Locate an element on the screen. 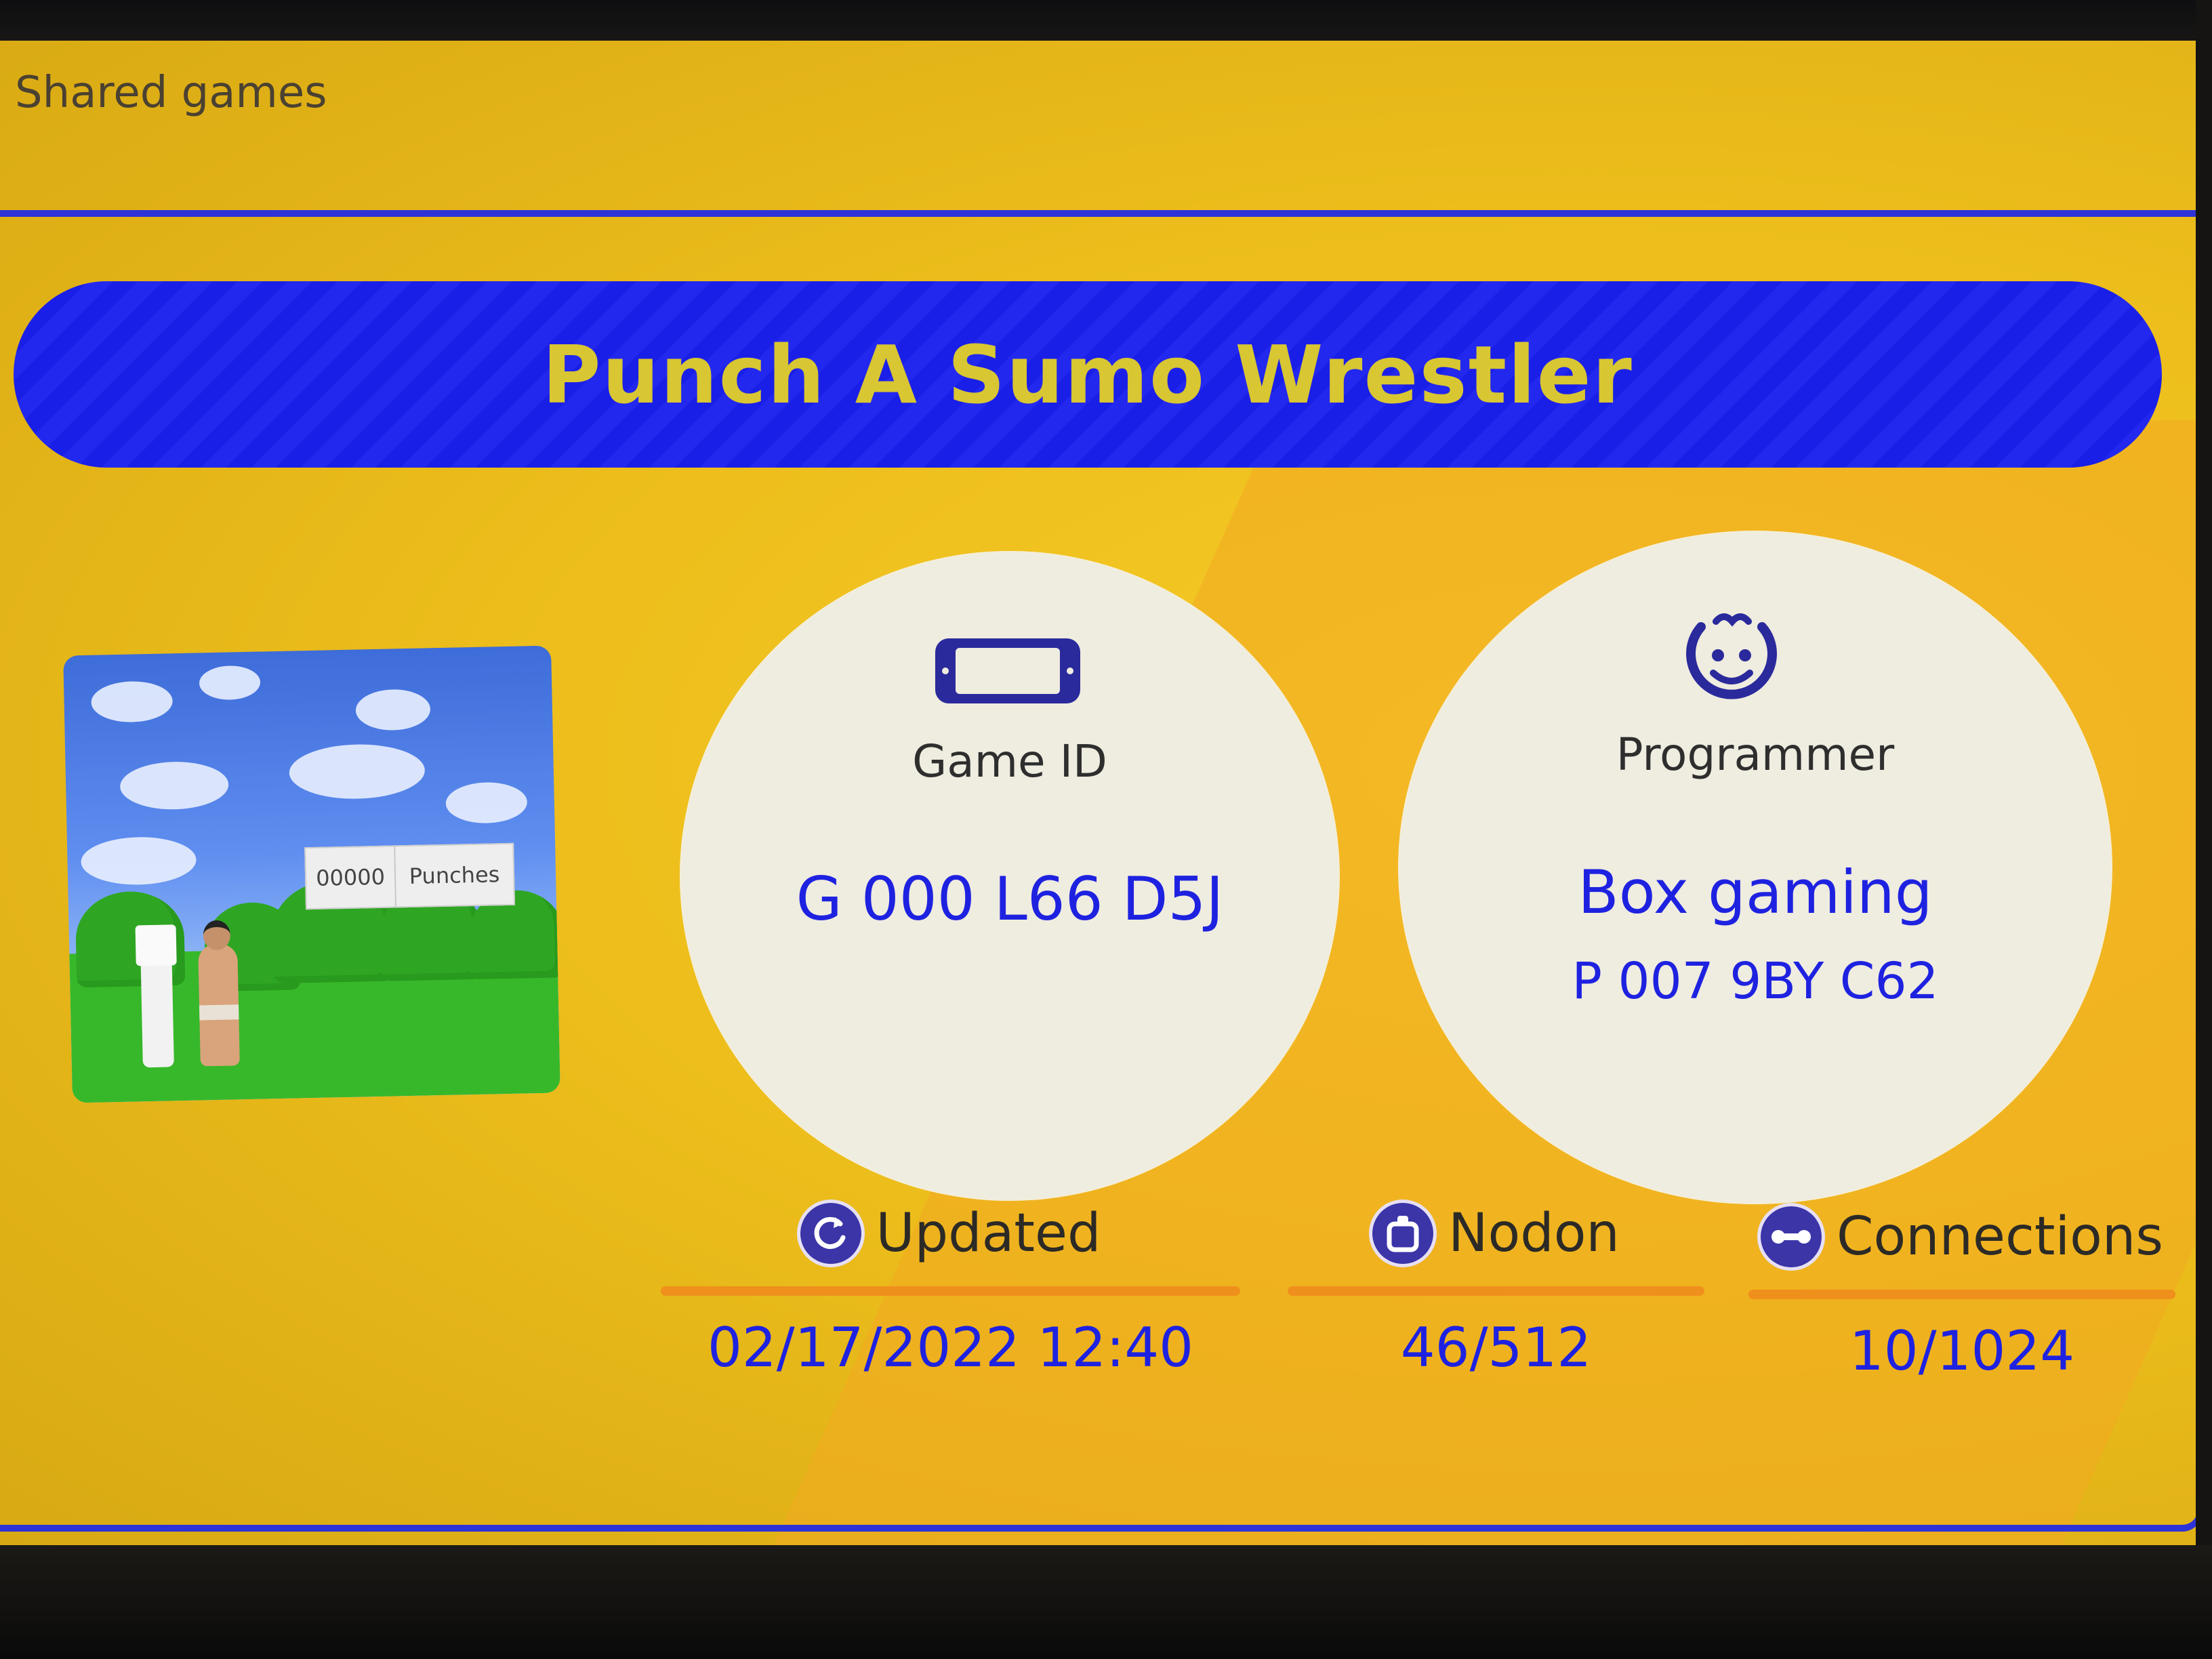 The width and height of the screenshot is (2212, 1659). nodon-icon is located at coordinates (1403, 1233).